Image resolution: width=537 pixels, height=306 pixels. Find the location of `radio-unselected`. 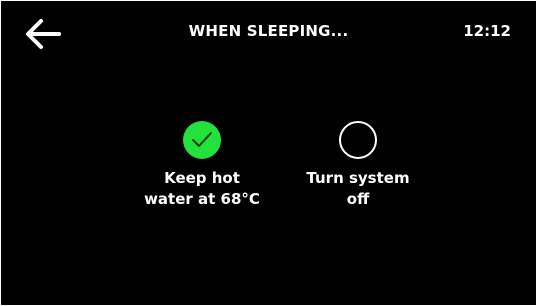

radio-unselected is located at coordinates (358, 140).